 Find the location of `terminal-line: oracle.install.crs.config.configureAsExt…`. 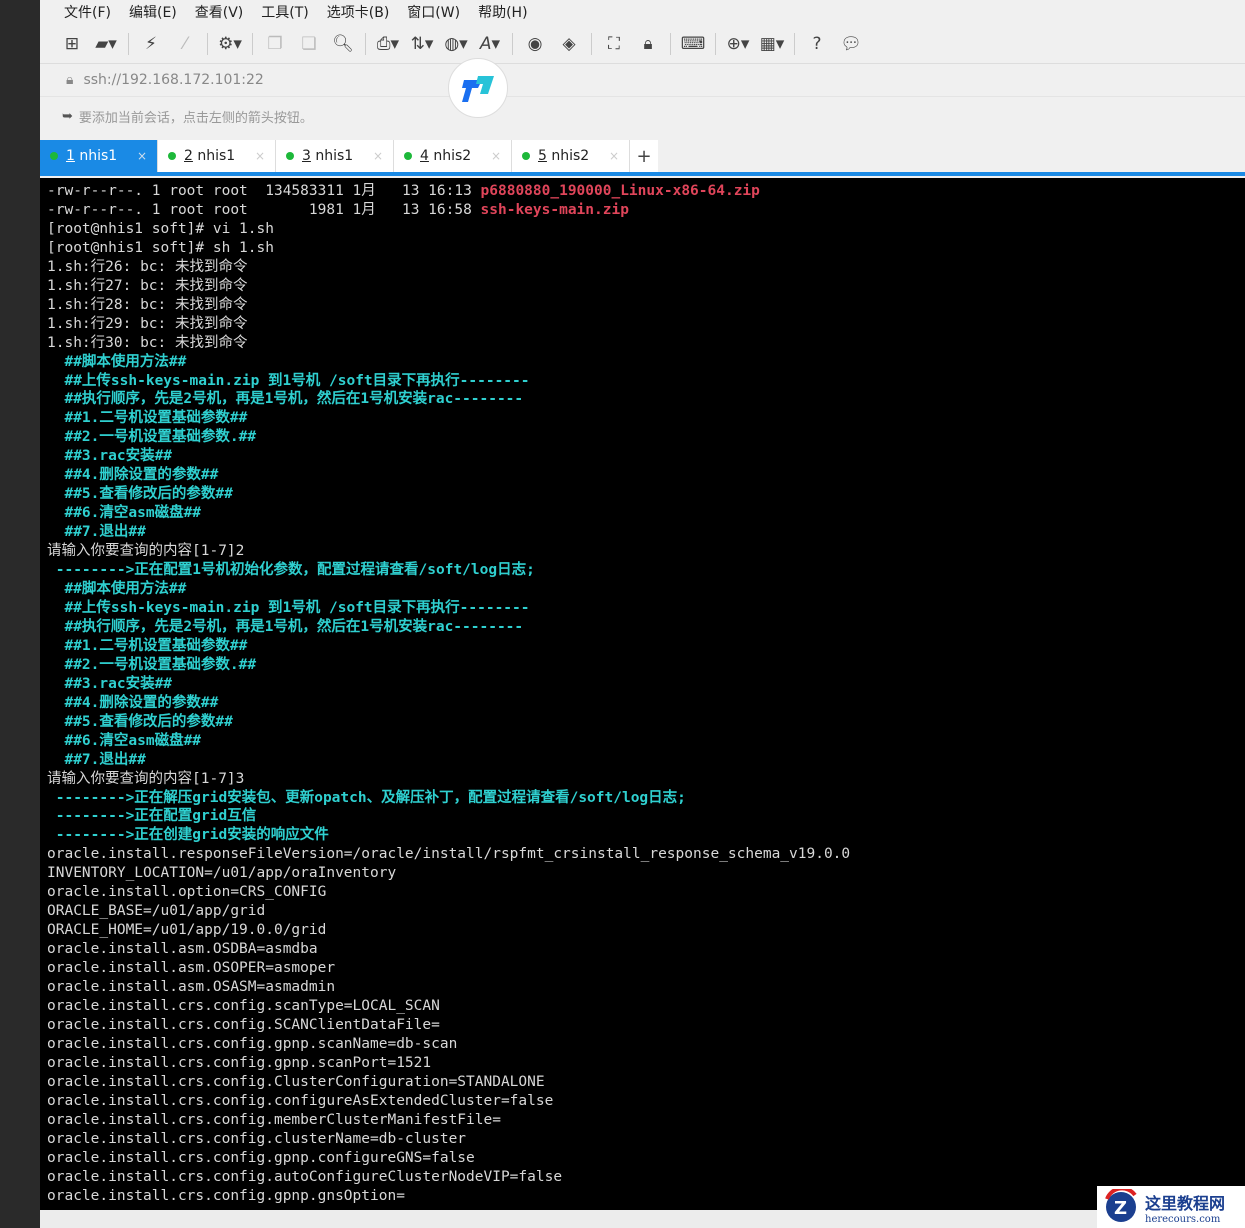

terminal-line: oracle.install.crs.config.configureAsExt… is located at coordinates (646, 1101).